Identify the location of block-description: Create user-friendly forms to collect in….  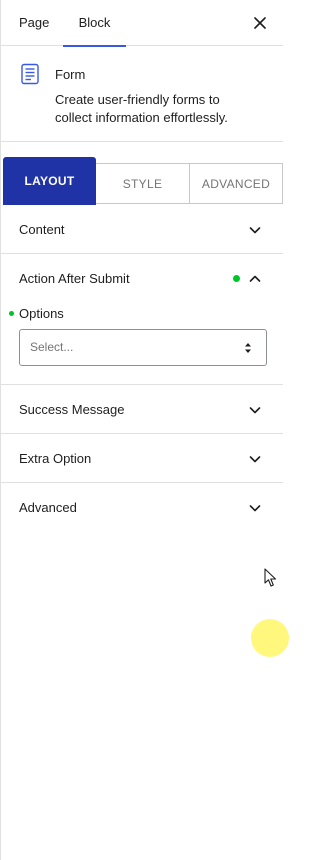
(141, 108).